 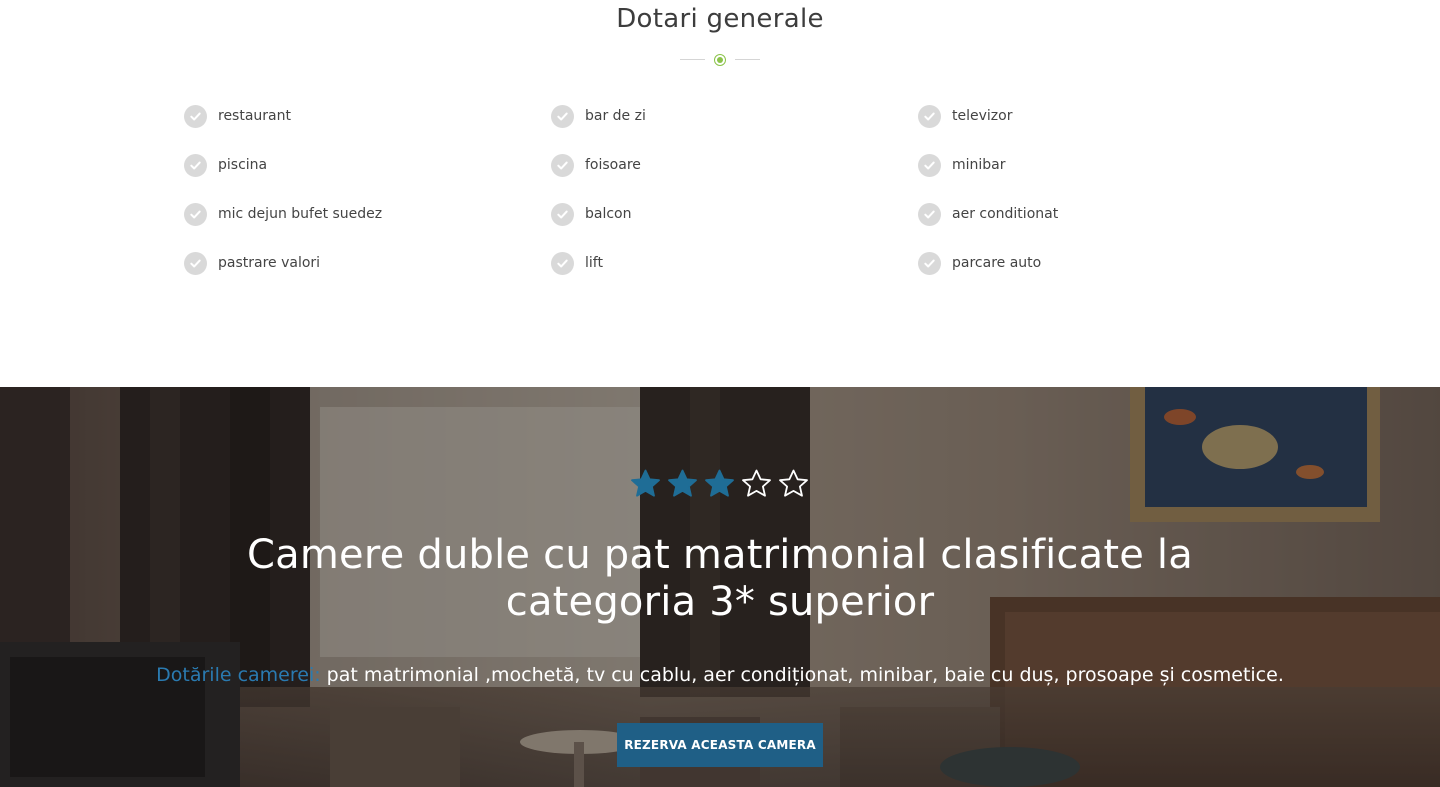 What do you see at coordinates (734, 227) in the screenshot?
I see `amenity-item: balcon` at bounding box center [734, 227].